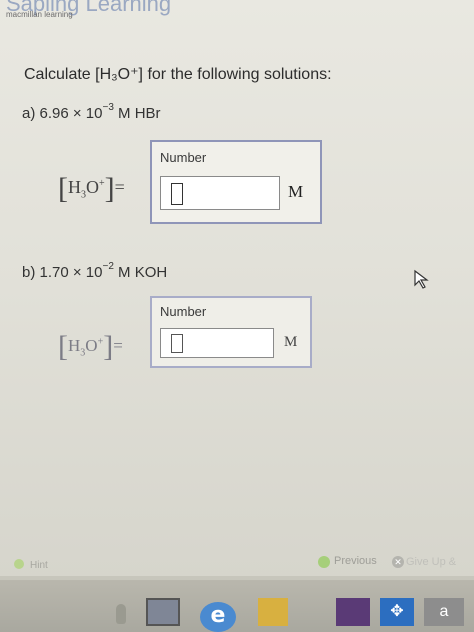 The height and width of the screenshot is (632, 474). I want to click on formula-a: [H3O+]=, so click(91, 188).